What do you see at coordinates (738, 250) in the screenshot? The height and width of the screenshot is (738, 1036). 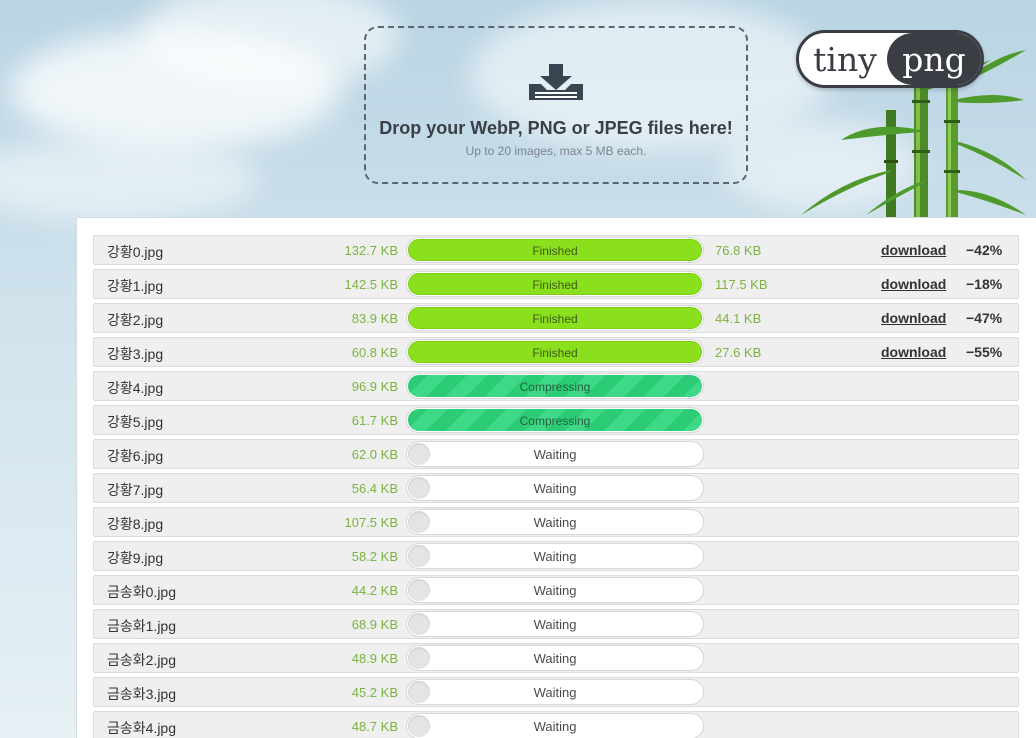 I see `compressed-size: 76.8 KB` at bounding box center [738, 250].